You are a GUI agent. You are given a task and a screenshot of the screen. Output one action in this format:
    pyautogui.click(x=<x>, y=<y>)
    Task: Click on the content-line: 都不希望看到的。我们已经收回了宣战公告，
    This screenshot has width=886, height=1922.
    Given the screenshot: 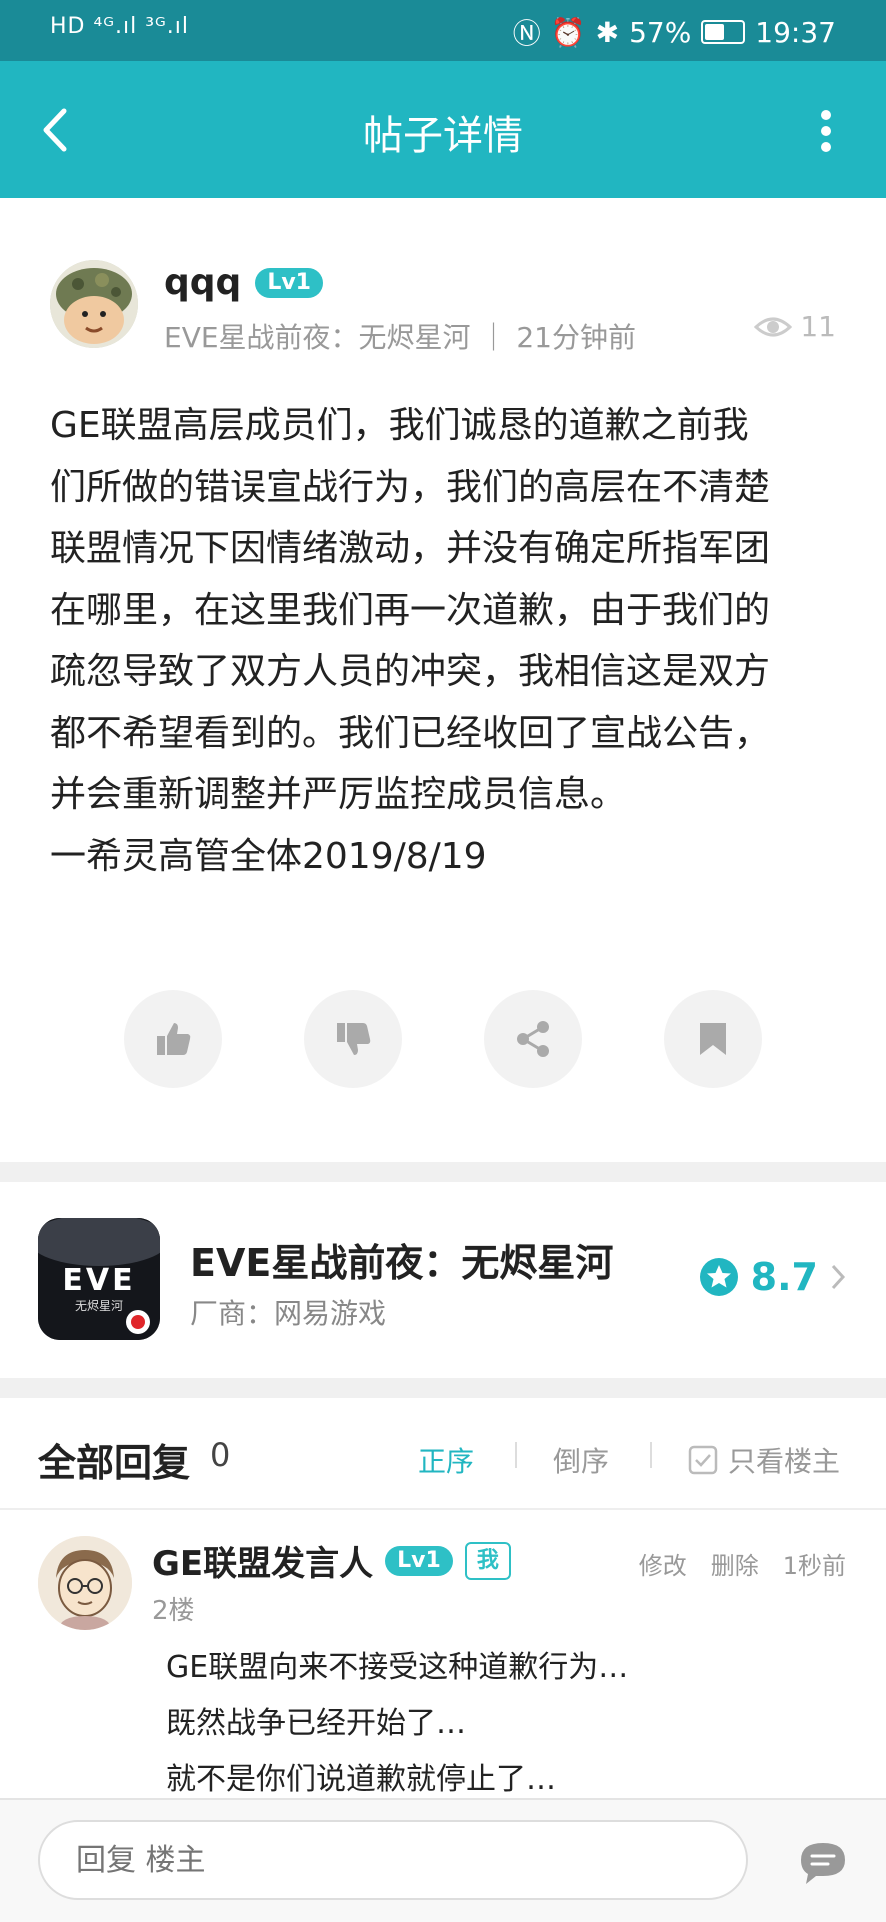 What is the action you would take?
    pyautogui.click(x=410, y=733)
    